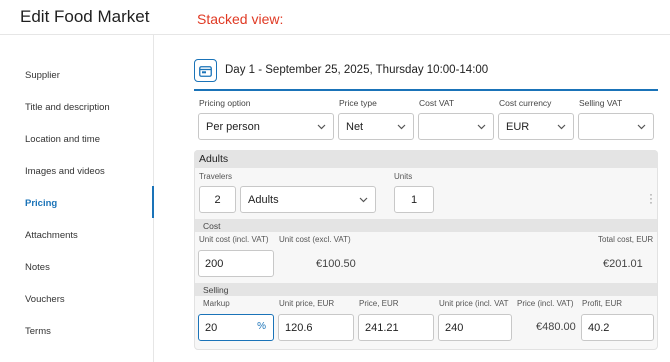  What do you see at coordinates (426, 159) in the screenshot?
I see `adults-panel-header` at bounding box center [426, 159].